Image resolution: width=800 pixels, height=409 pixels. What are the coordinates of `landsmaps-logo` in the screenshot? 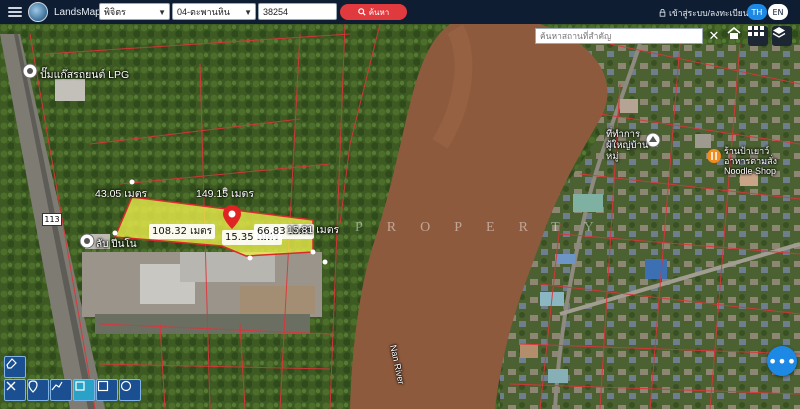 It's located at (38, 12).